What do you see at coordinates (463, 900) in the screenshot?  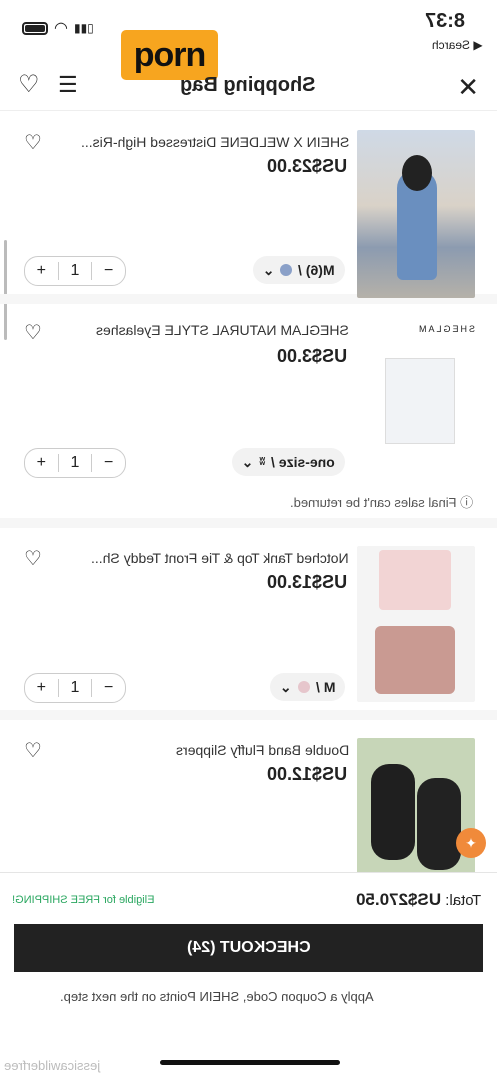 I see `total-label: Total:` at bounding box center [463, 900].